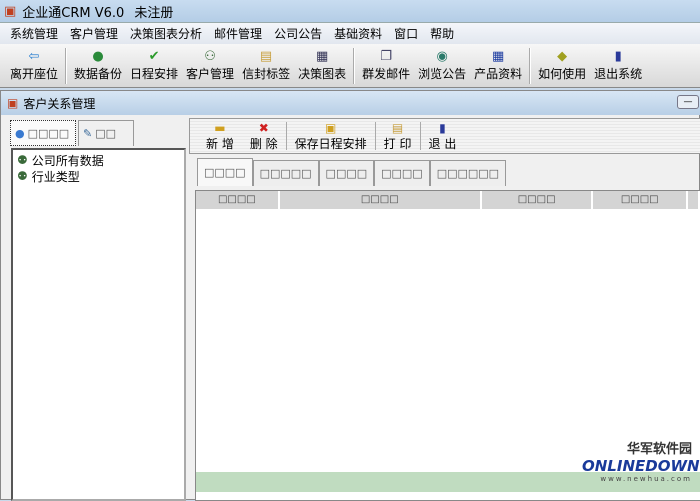  I want to click on browse-announcement-label: 浏览公告, so click(442, 74).